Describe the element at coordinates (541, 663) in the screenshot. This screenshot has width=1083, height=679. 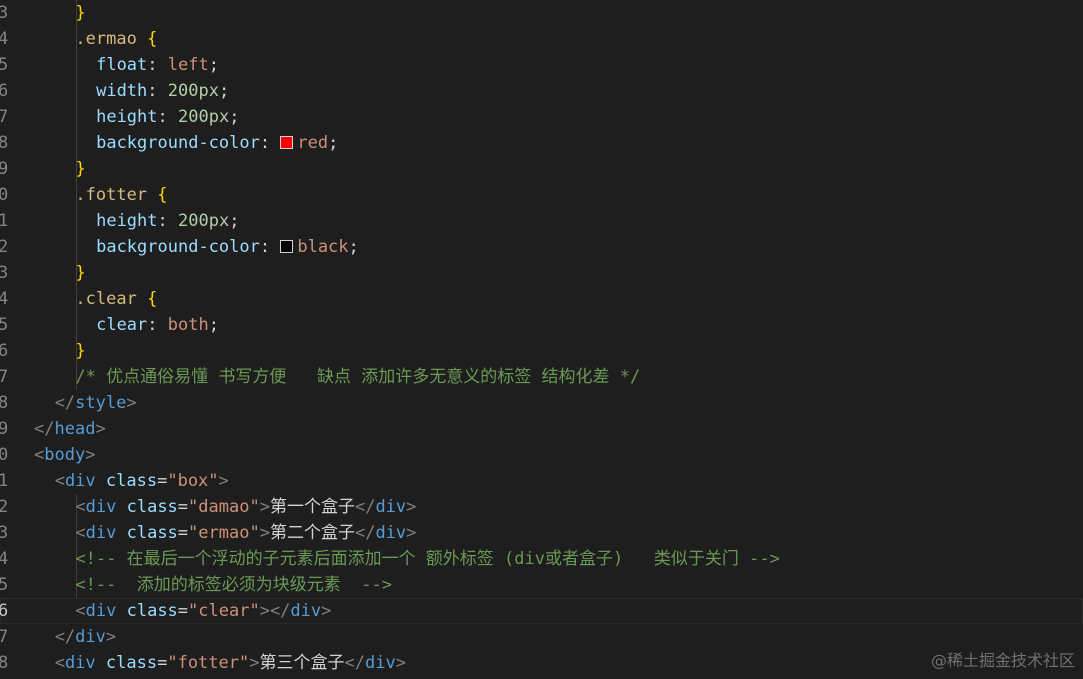
I see `code-line: 8 <div class="fotter">第三个盒子</div>` at that location.